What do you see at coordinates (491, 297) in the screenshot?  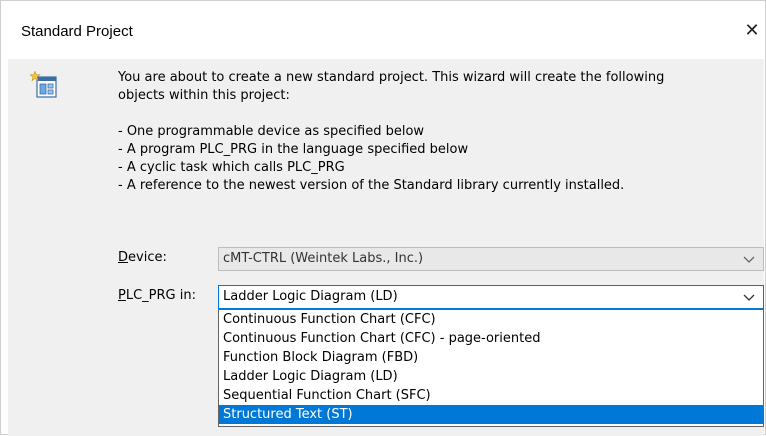 I see `plc-prg-language-combobox: Ladder Logic Diagram (LD)` at bounding box center [491, 297].